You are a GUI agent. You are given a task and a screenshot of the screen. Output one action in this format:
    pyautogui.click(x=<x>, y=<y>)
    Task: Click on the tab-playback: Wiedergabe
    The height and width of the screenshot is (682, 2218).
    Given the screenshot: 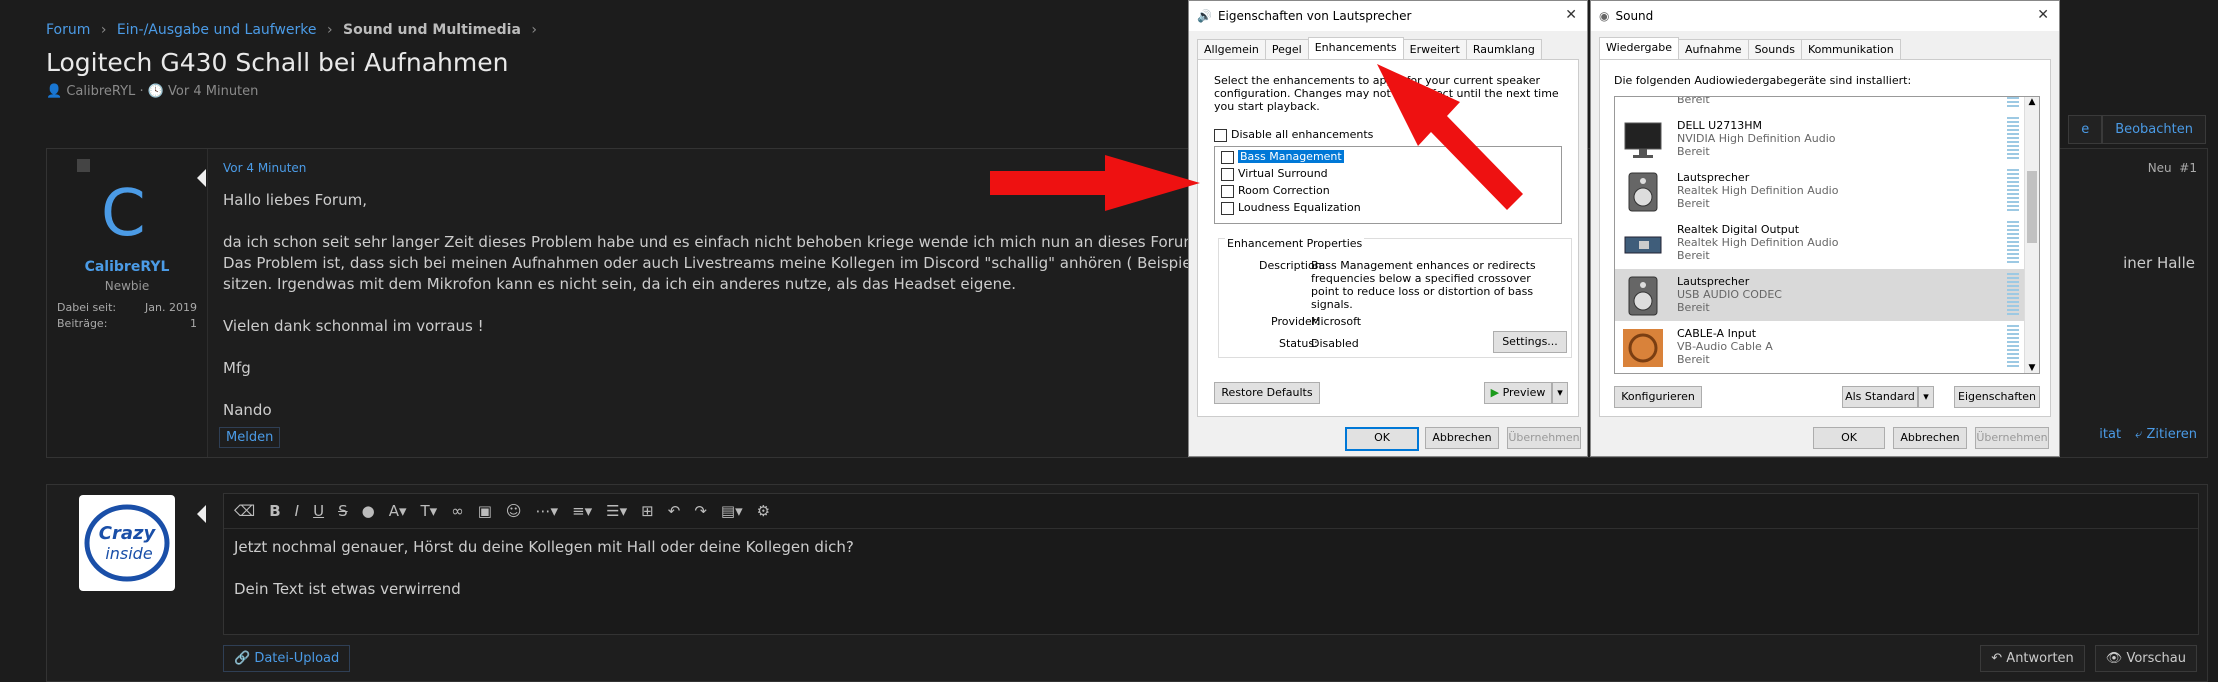 What is the action you would take?
    pyautogui.click(x=1639, y=48)
    